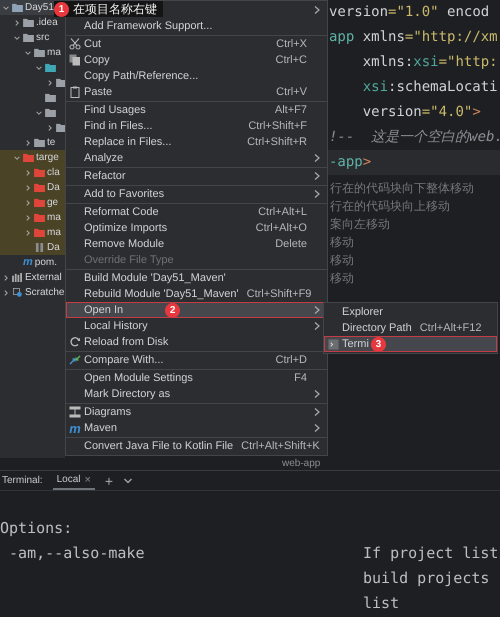 The height and width of the screenshot is (617, 500). What do you see at coordinates (422, 112) in the screenshot?
I see `code-line: version="4.0">` at bounding box center [422, 112].